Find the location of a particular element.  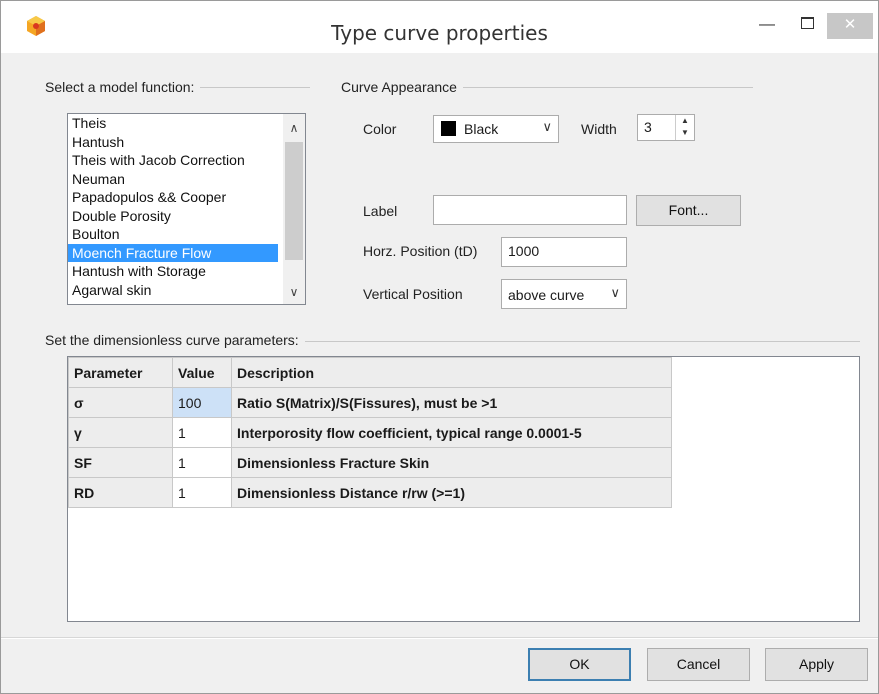

vert-position-label: Vertical Position is located at coordinates (413, 294).